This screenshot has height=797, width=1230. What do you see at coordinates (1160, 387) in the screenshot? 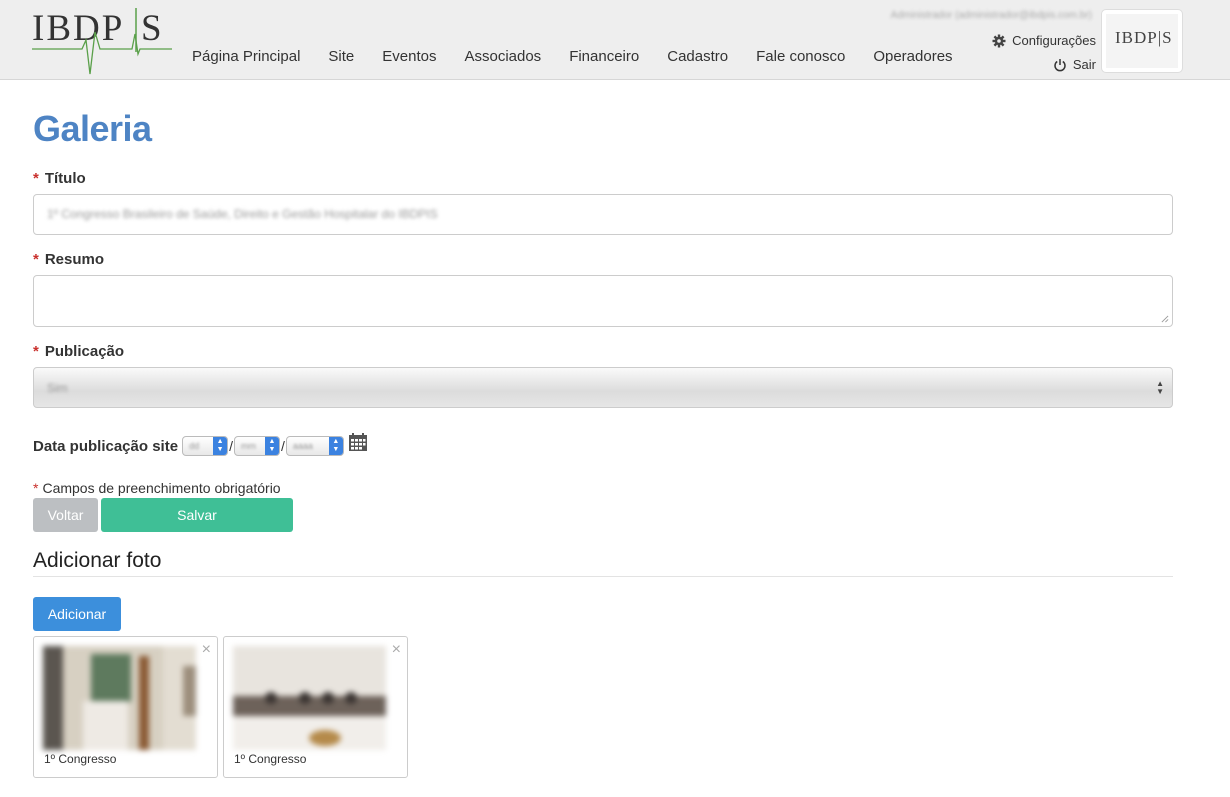
I see `select-arrows-icon: ▲ ▼` at bounding box center [1160, 387].